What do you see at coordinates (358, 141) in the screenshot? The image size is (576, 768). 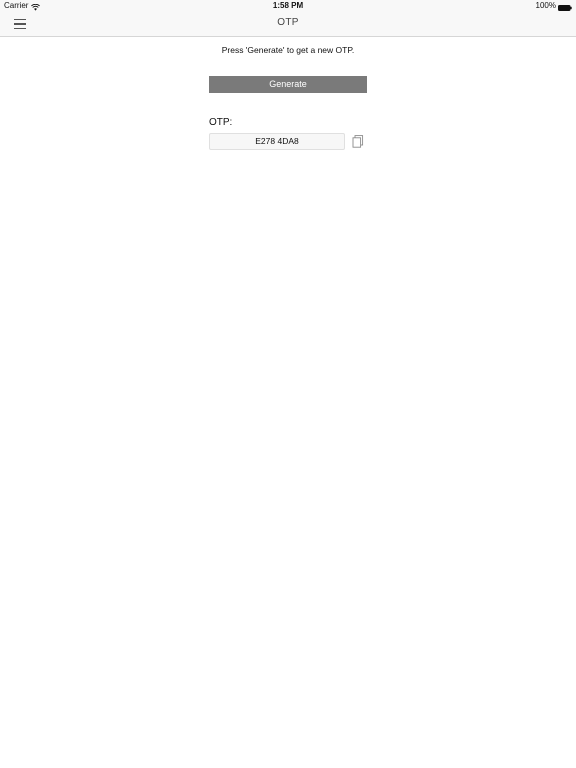 I see `copy-icon` at bounding box center [358, 141].